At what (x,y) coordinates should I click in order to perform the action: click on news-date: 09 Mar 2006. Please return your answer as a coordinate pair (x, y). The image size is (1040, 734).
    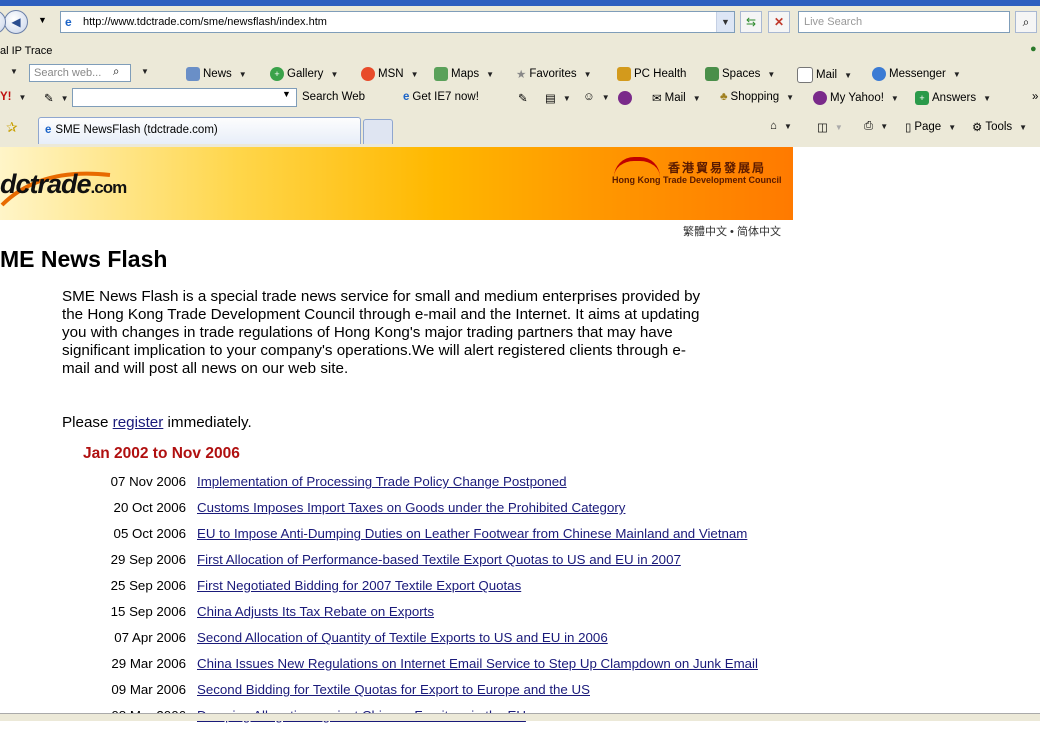
    Looking at the image, I should click on (148, 689).